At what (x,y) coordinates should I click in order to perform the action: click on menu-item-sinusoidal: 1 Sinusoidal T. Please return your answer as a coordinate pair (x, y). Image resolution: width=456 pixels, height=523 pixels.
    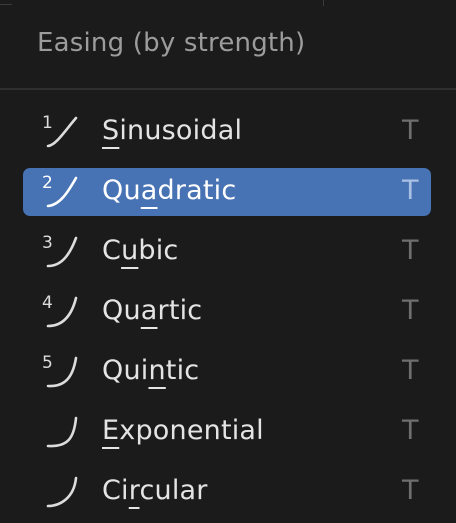
    Looking at the image, I should click on (228, 132).